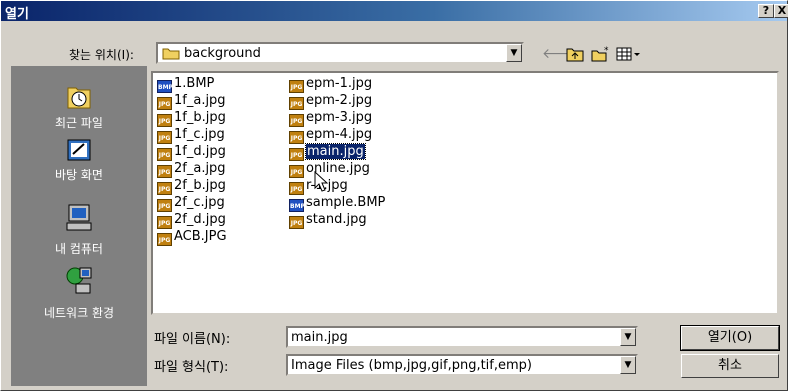 The width and height of the screenshot is (788, 391). I want to click on file-item: JPG 2f_d.jpg, so click(191, 220).